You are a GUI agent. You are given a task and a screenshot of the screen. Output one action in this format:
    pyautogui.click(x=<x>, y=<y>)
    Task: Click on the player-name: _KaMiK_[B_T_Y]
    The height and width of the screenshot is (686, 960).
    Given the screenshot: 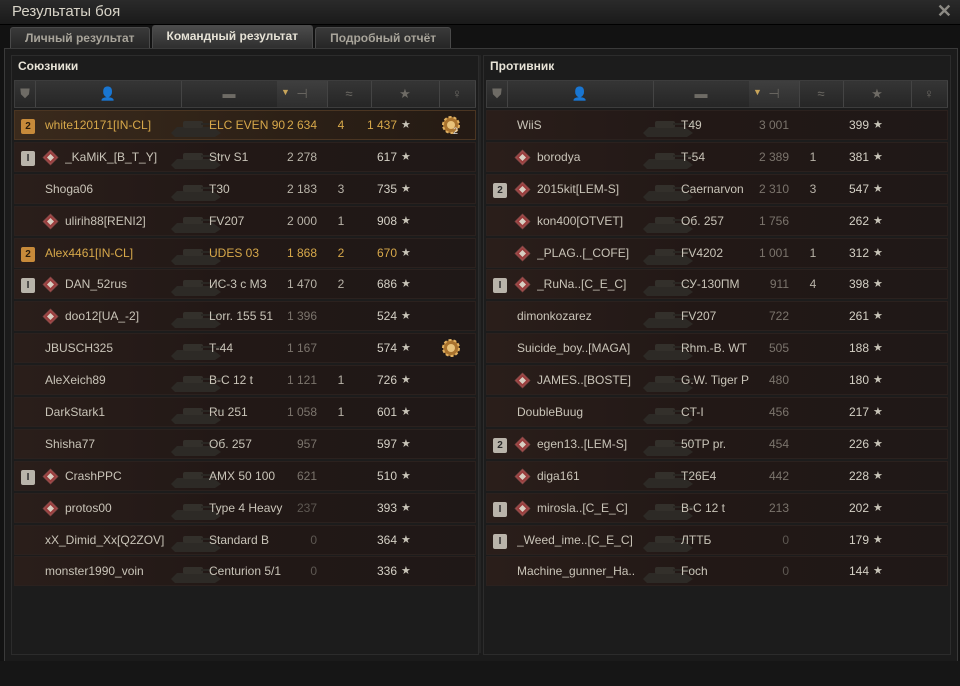 What is the action you would take?
    pyautogui.click(x=120, y=157)
    